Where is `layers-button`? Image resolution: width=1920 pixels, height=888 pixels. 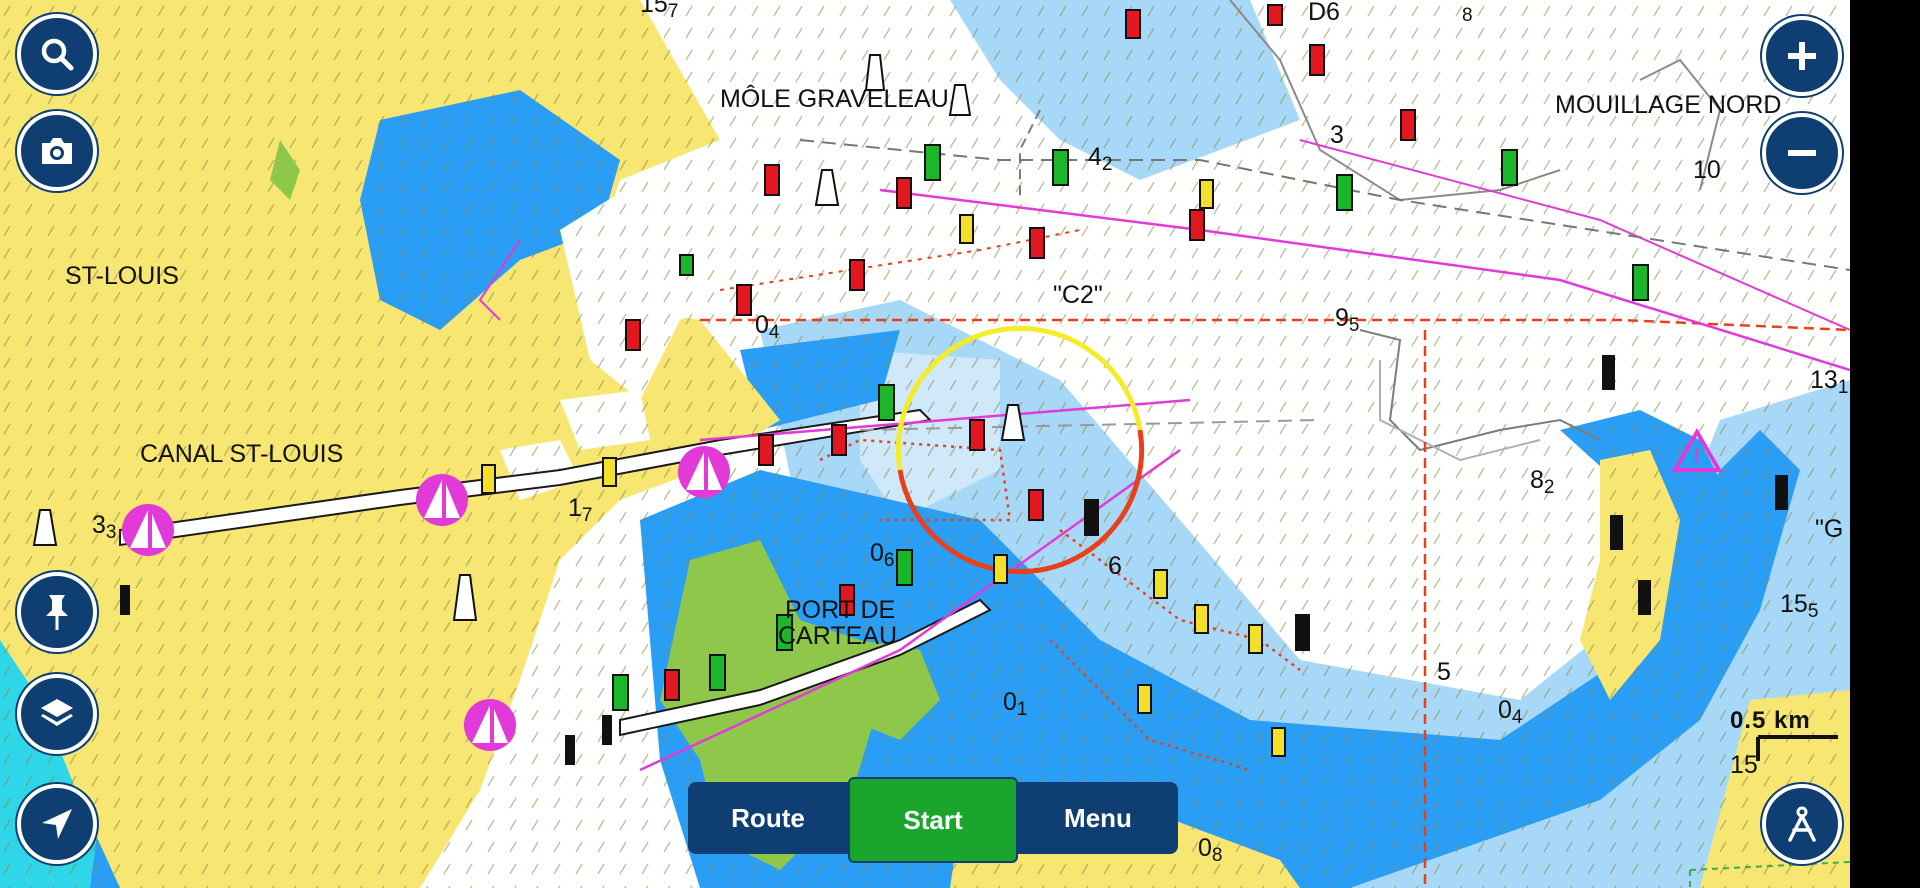 layers-button is located at coordinates (57, 714).